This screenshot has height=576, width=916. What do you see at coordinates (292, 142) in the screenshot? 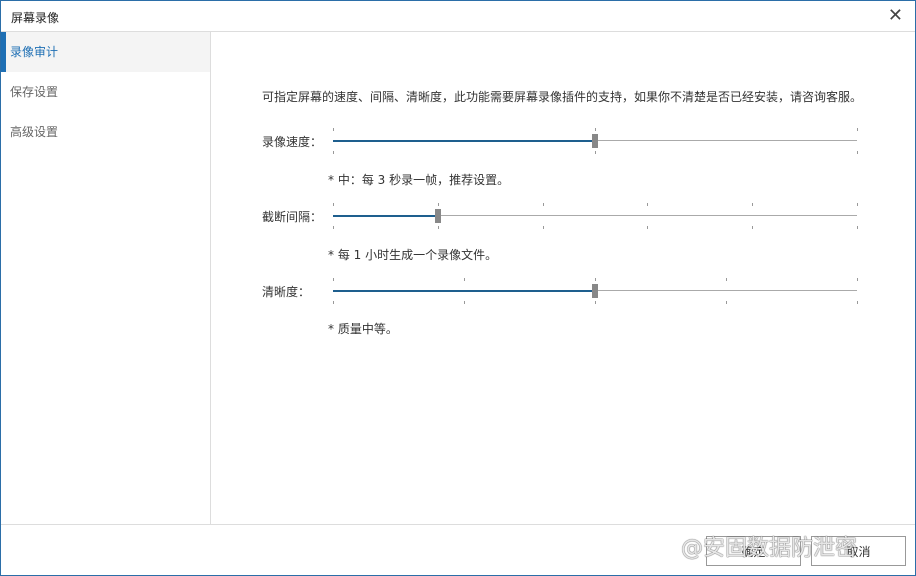
I see `speed-label: 录像速度：` at bounding box center [292, 142].